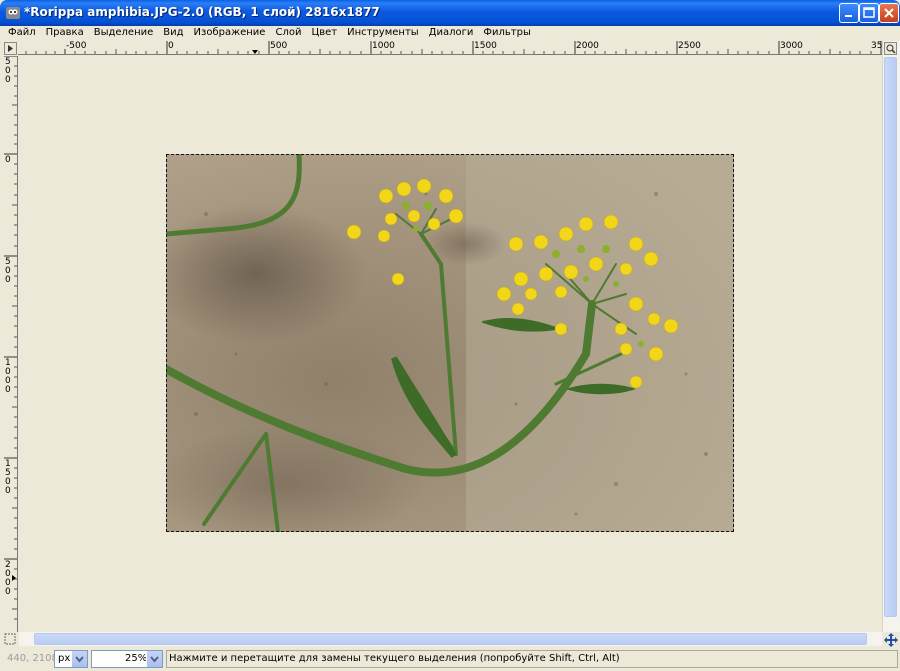 The height and width of the screenshot is (671, 900). I want to click on menu-tools: Инструменты, so click(383, 33).